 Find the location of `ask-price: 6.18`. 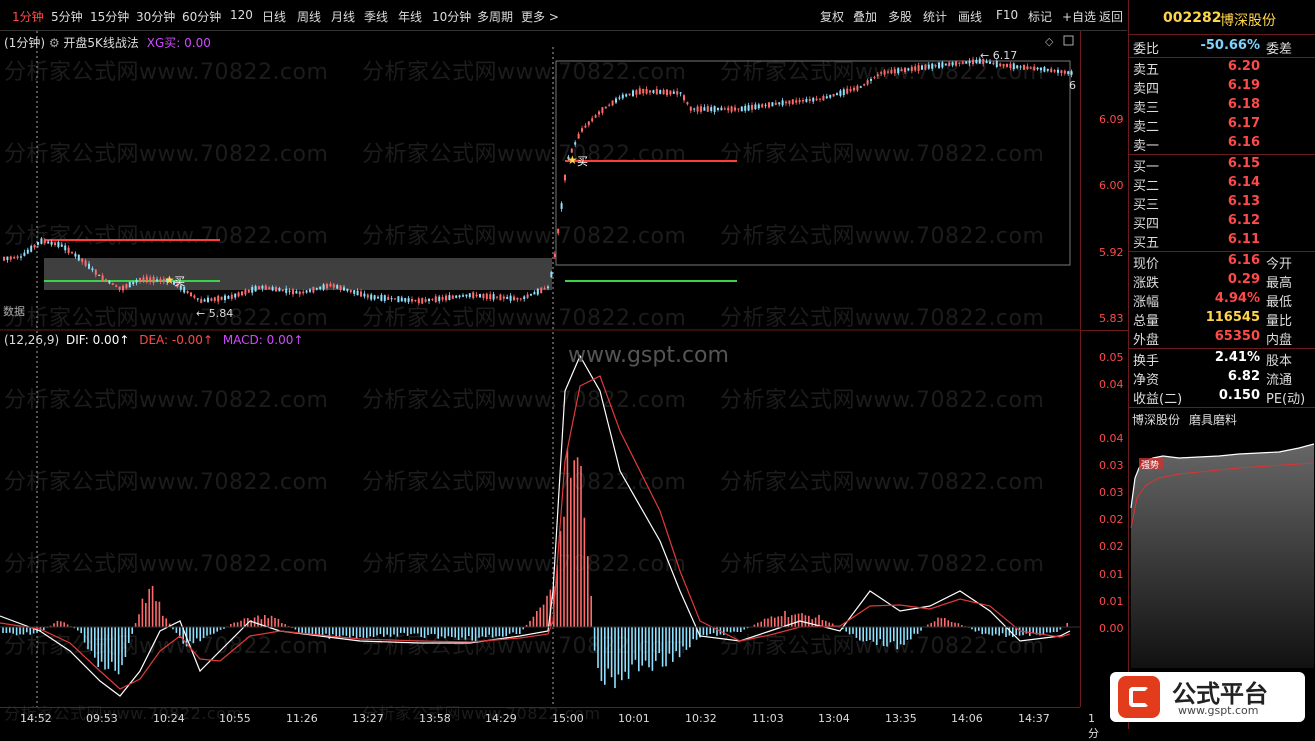

ask-price: 6.18 is located at coordinates (1243, 104).